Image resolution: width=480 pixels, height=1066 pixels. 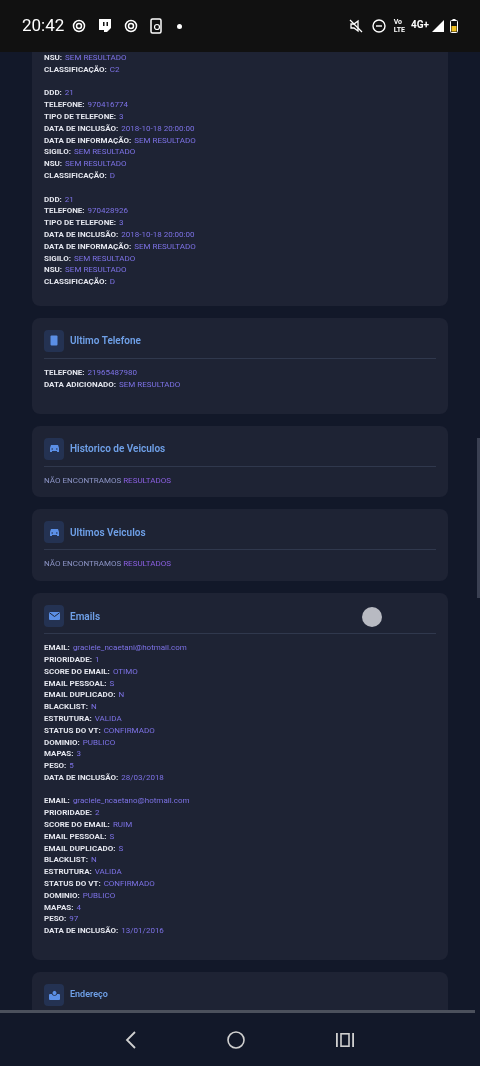 What do you see at coordinates (131, 1039) in the screenshot?
I see `back-icon` at bounding box center [131, 1039].